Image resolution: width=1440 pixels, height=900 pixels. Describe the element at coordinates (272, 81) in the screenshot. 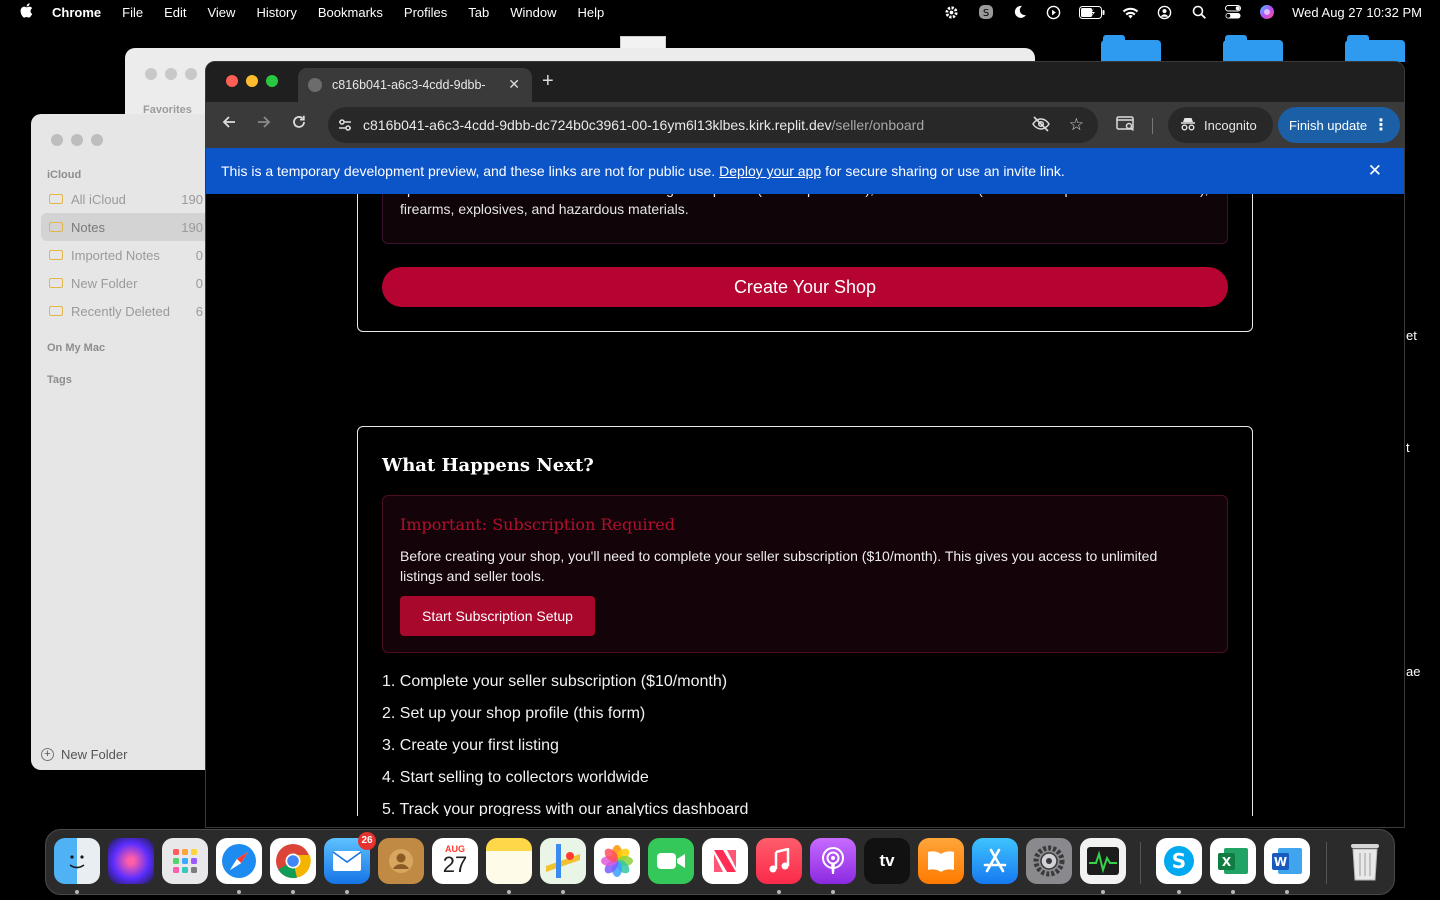

I see `zoom-window-button` at that location.